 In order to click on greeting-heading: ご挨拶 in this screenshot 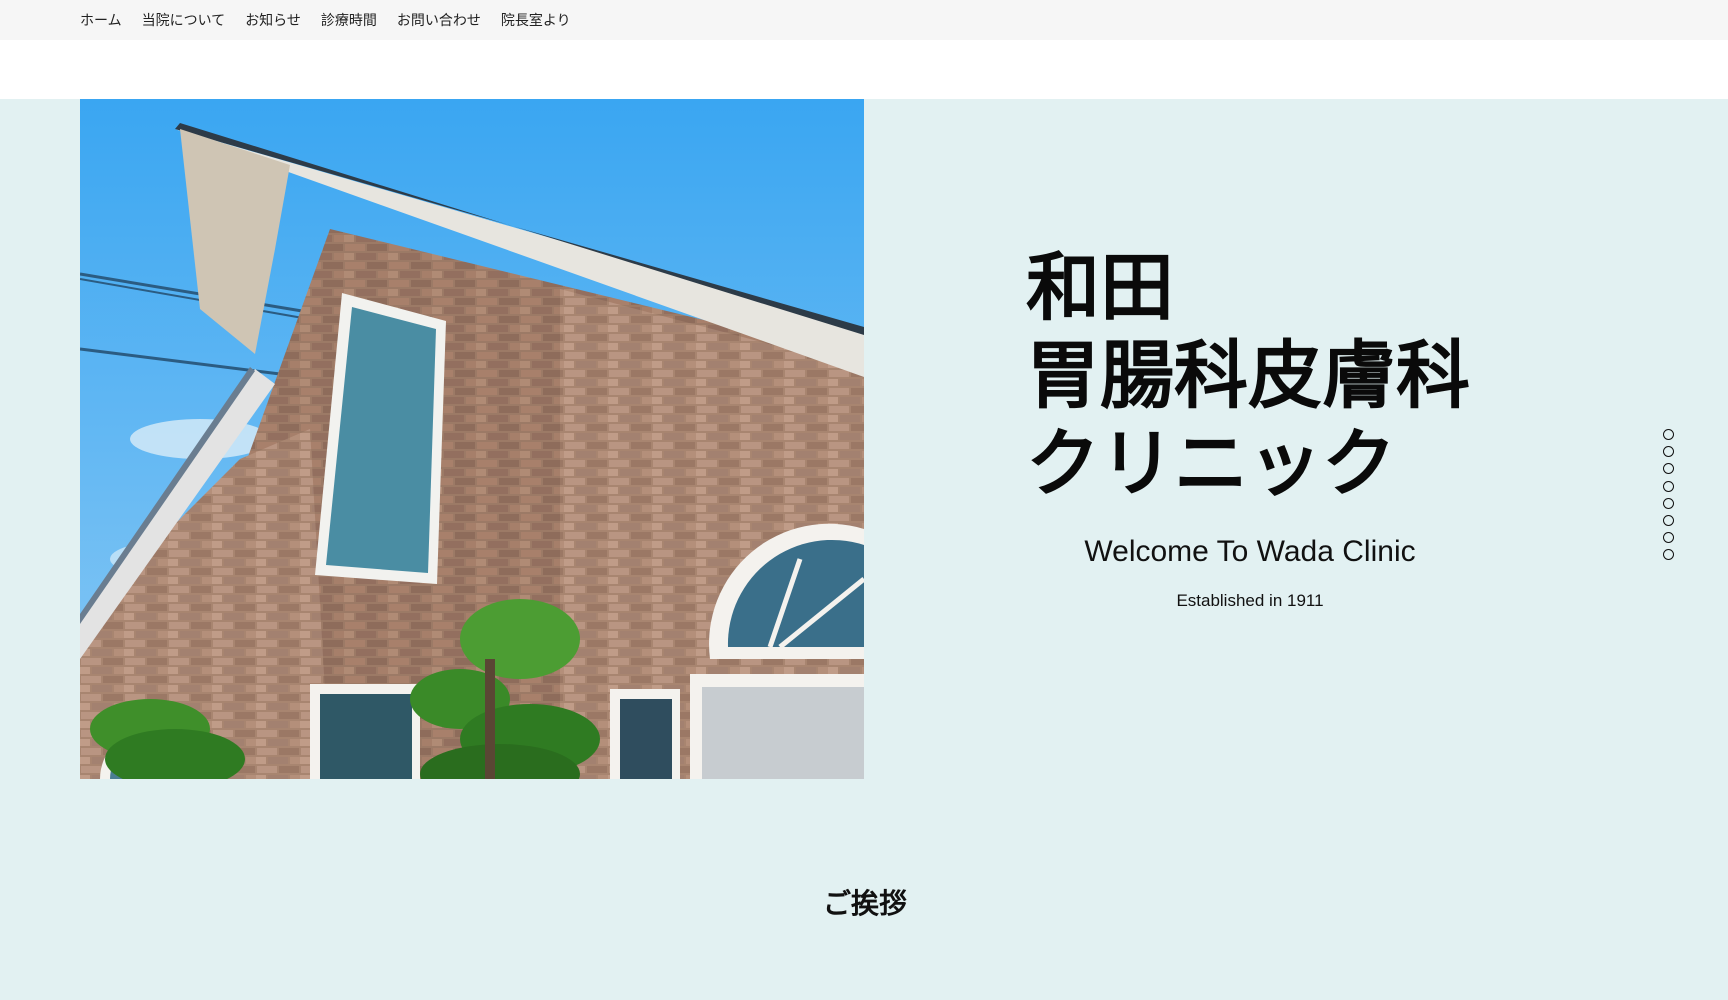, I will do `click(864, 903)`.